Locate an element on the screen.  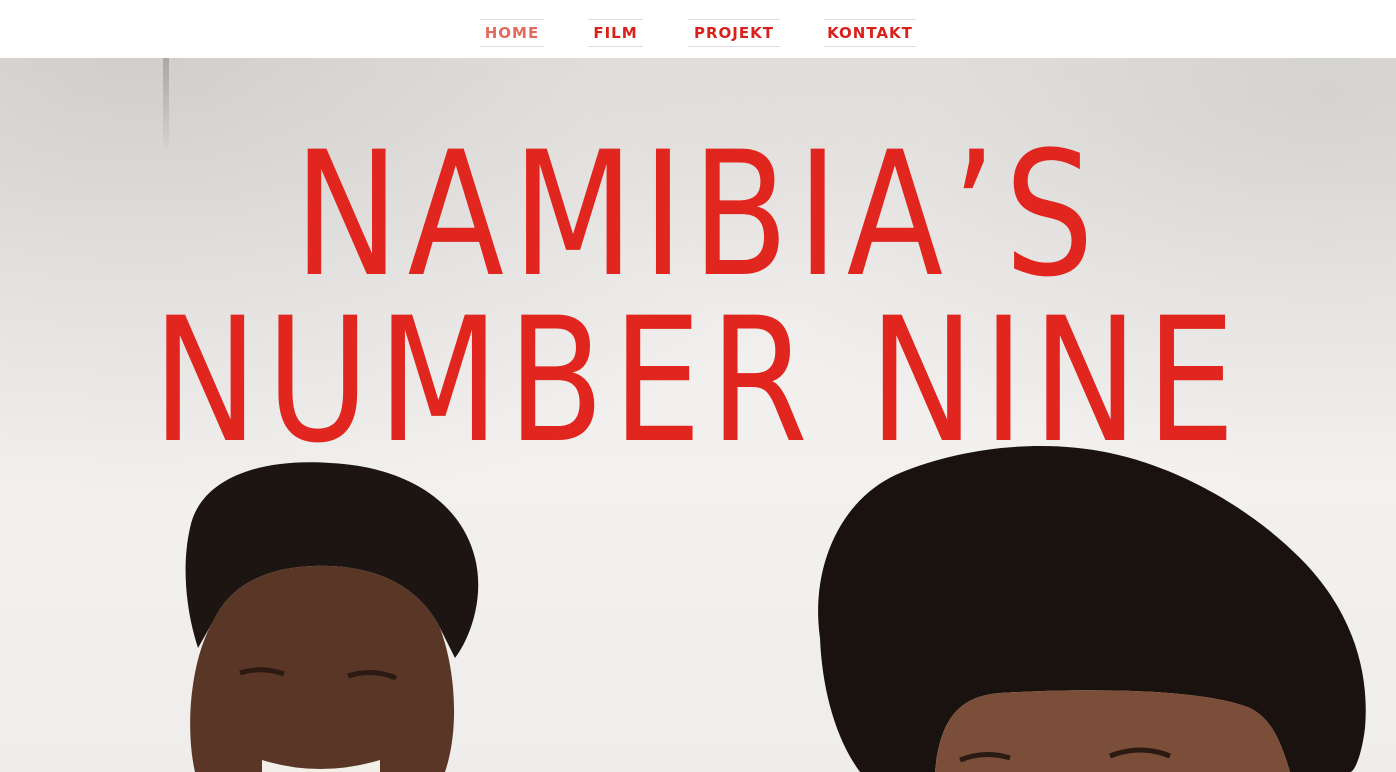
nav-item-home: HOME is located at coordinates (512, 33).